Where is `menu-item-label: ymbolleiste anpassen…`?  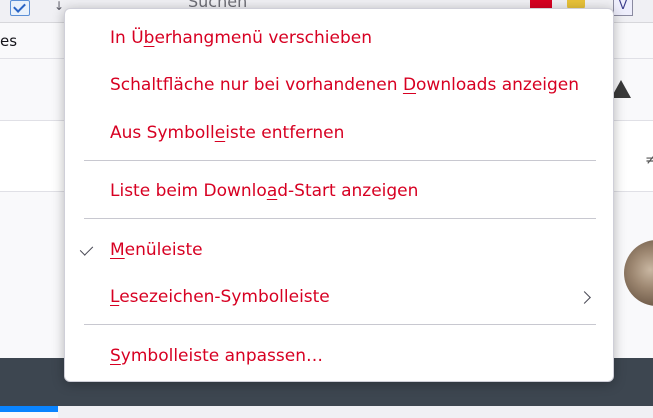 menu-item-label: ymbolleiste anpassen… is located at coordinates (221, 356).